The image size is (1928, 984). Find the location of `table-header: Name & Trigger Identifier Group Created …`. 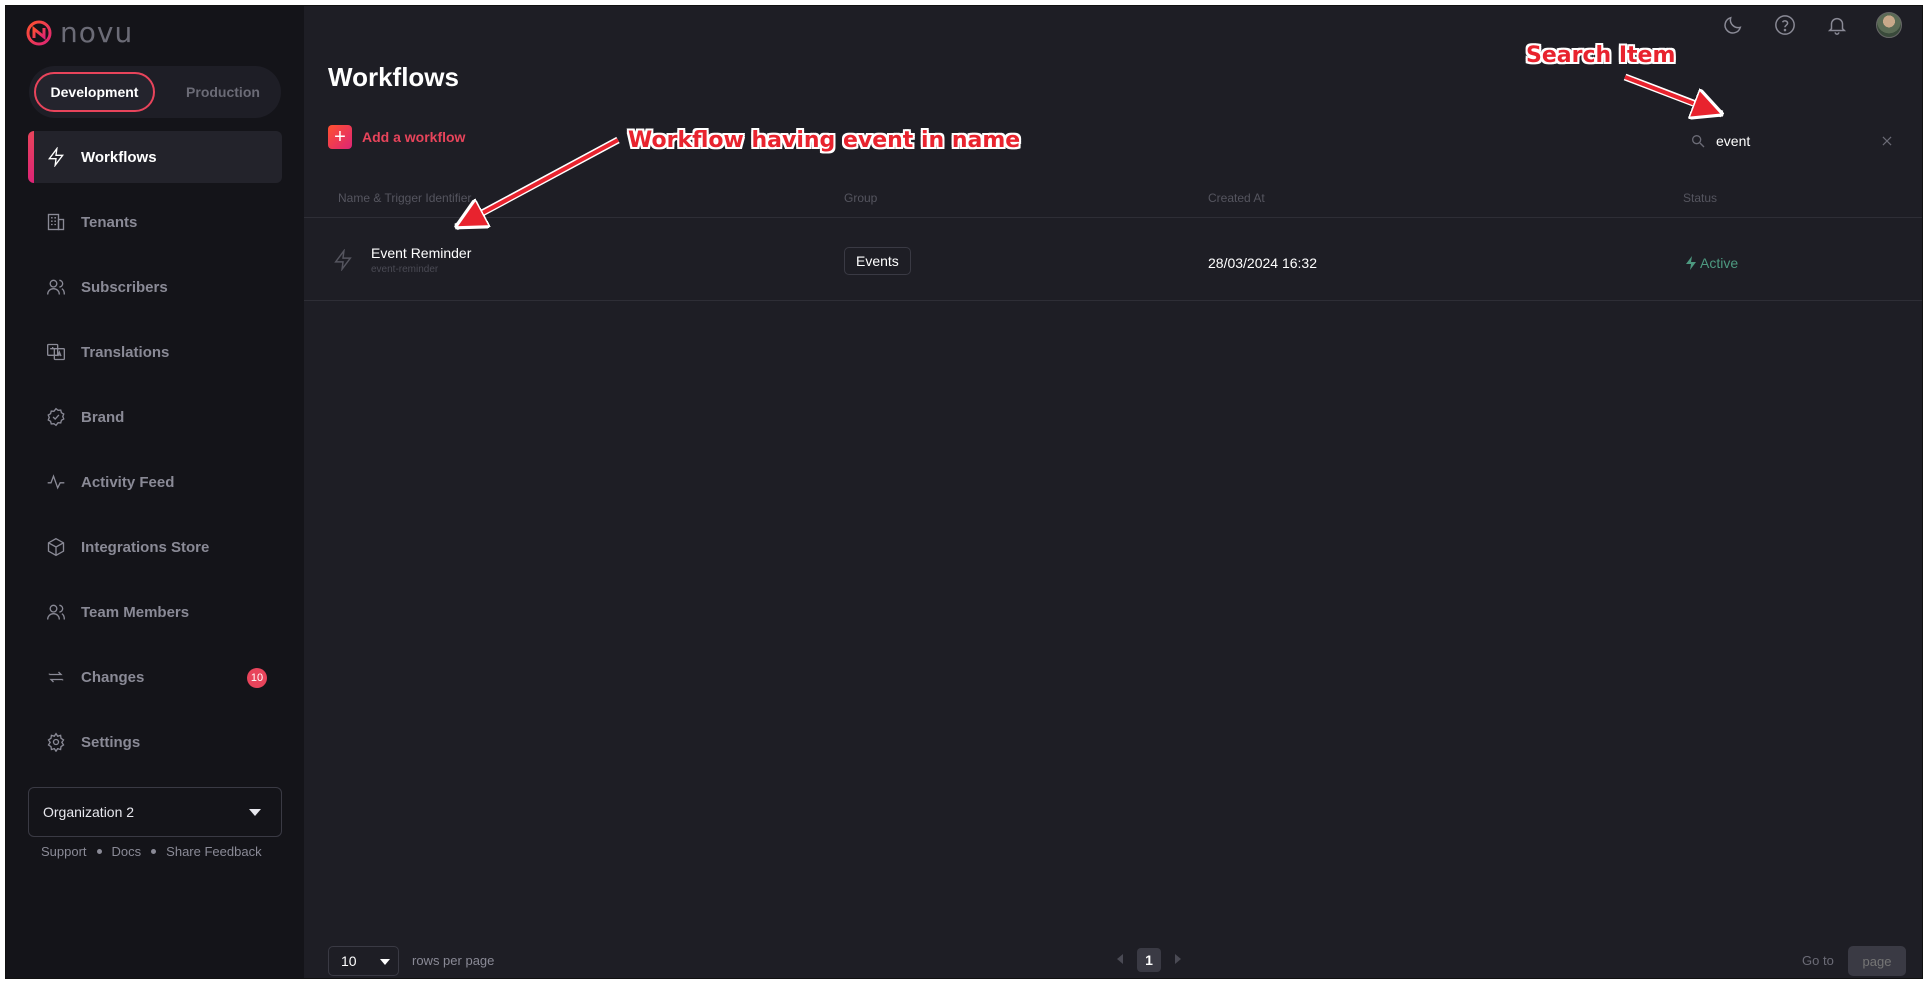

table-header: Name & Trigger Identifier Group Created … is located at coordinates (1113, 200).